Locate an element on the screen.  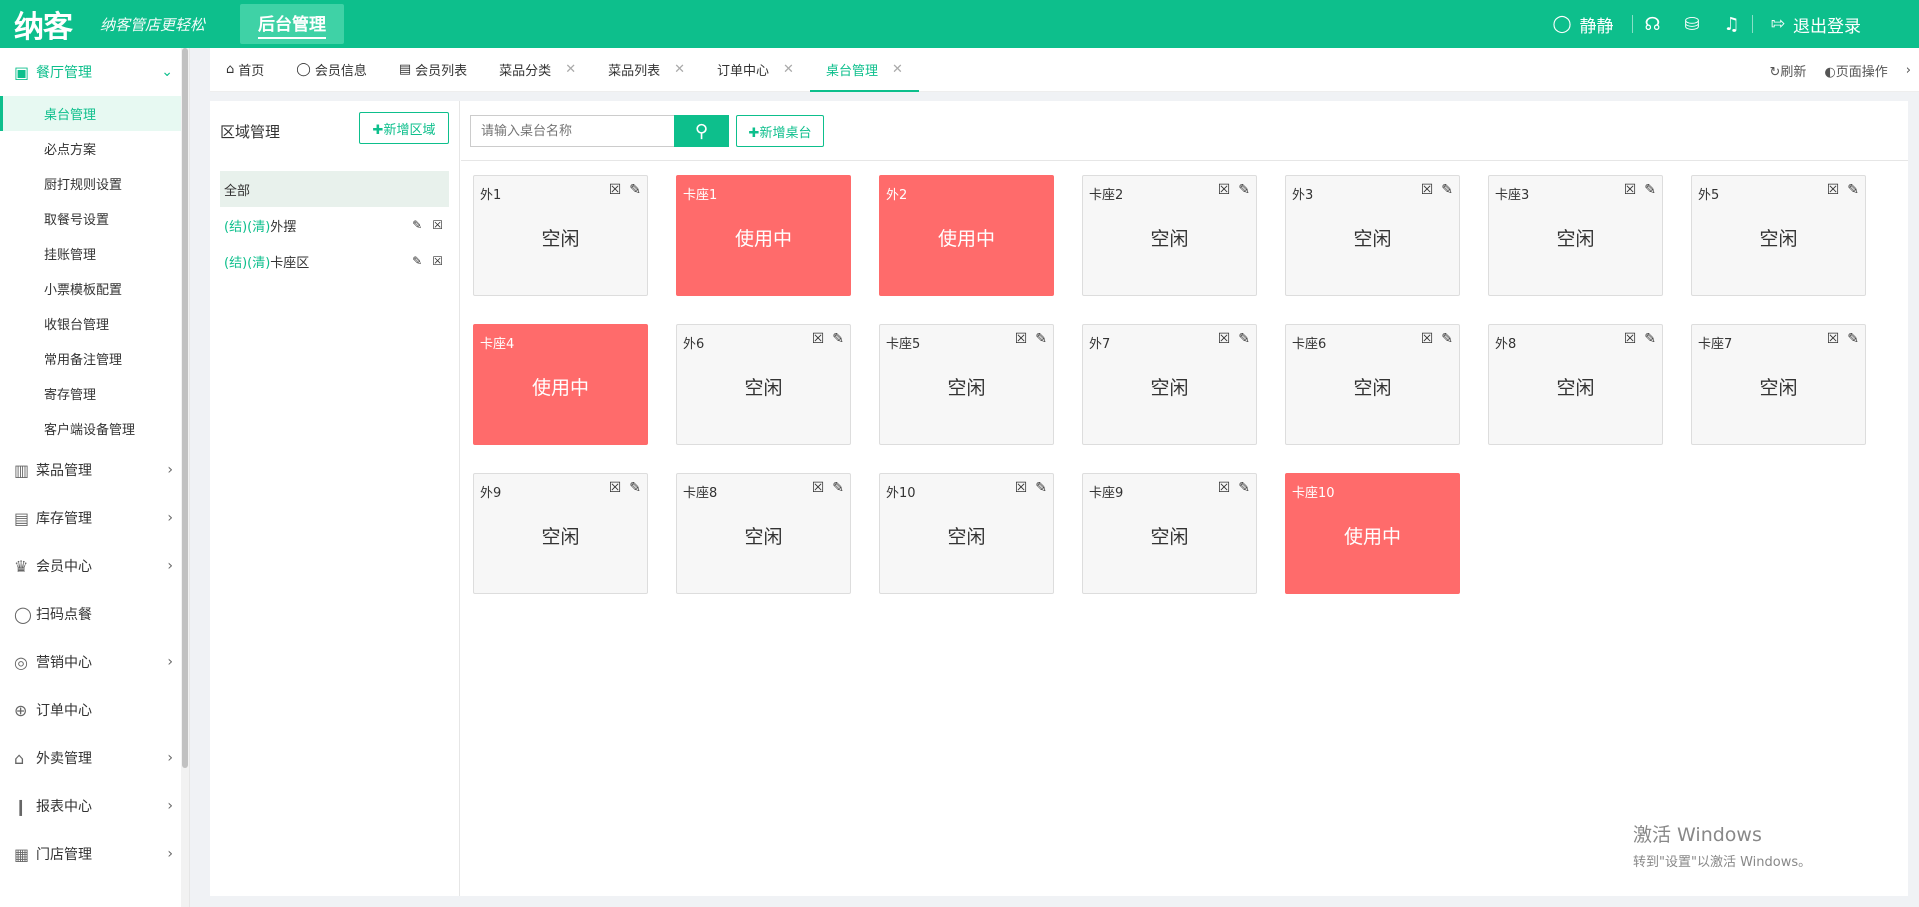
area-item: (结)(清) 外摆 ✎ ☒ is located at coordinates (334, 225).